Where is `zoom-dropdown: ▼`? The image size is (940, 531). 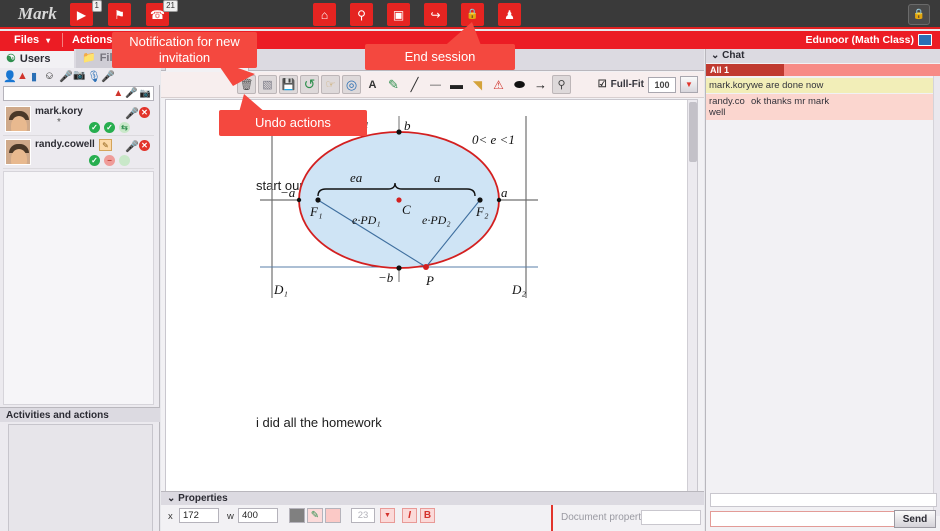
zoom-dropdown: ▼ is located at coordinates (689, 84).